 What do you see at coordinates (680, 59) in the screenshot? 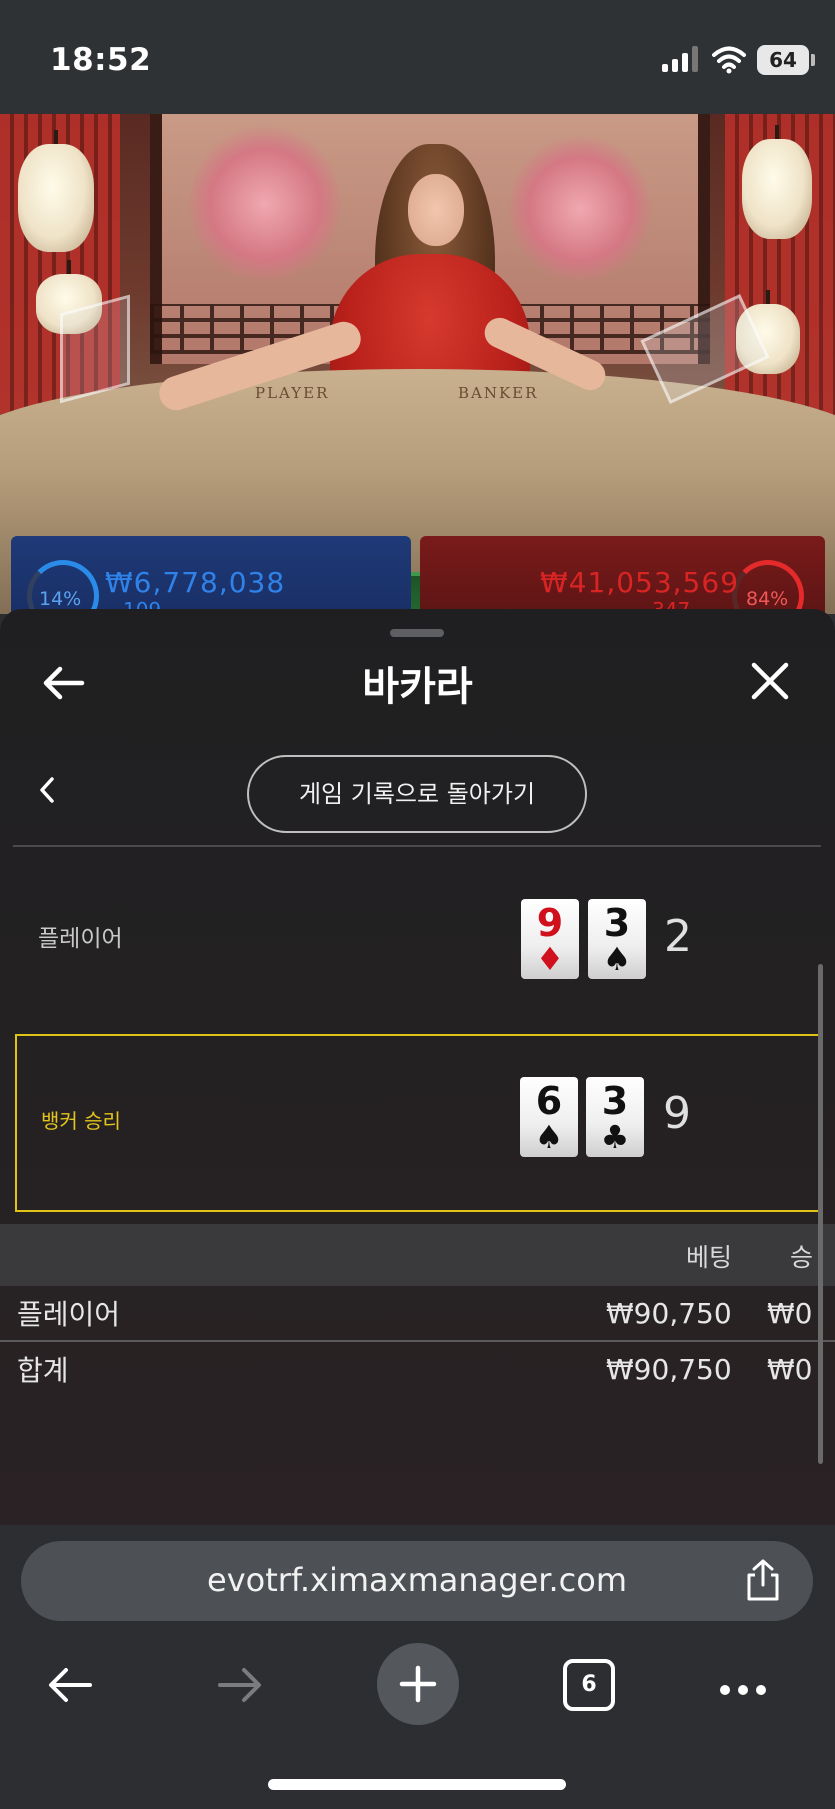
I see `cellular-signal-icon` at bounding box center [680, 59].